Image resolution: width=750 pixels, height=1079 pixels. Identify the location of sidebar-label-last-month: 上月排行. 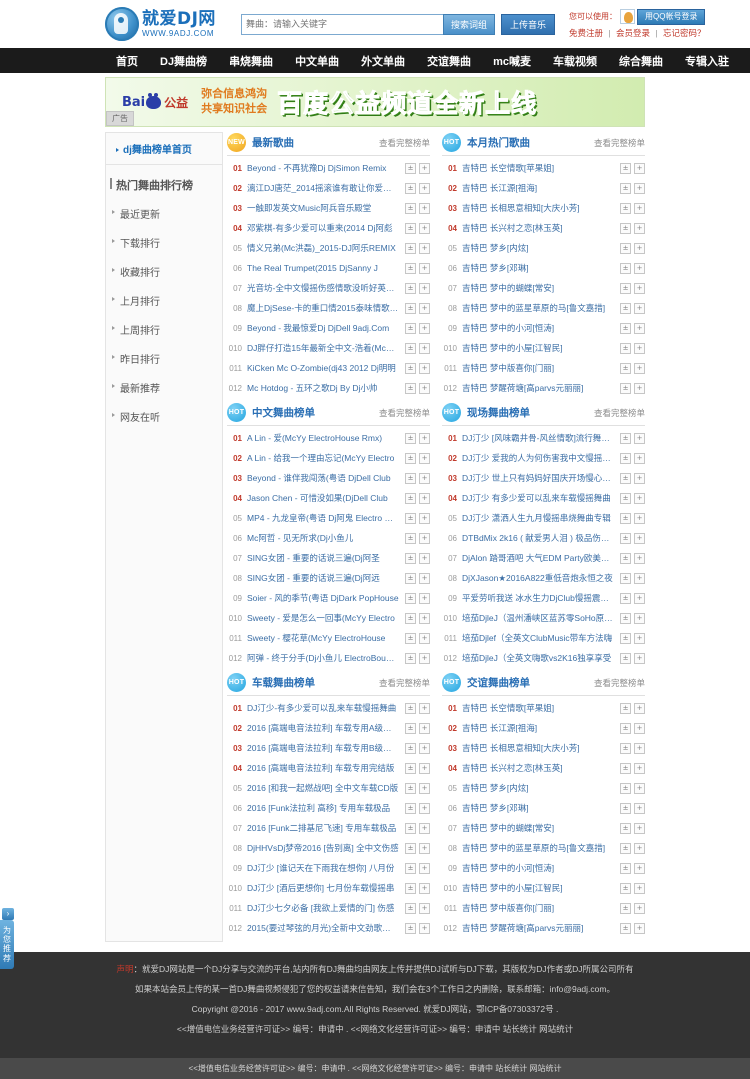
(140, 302).